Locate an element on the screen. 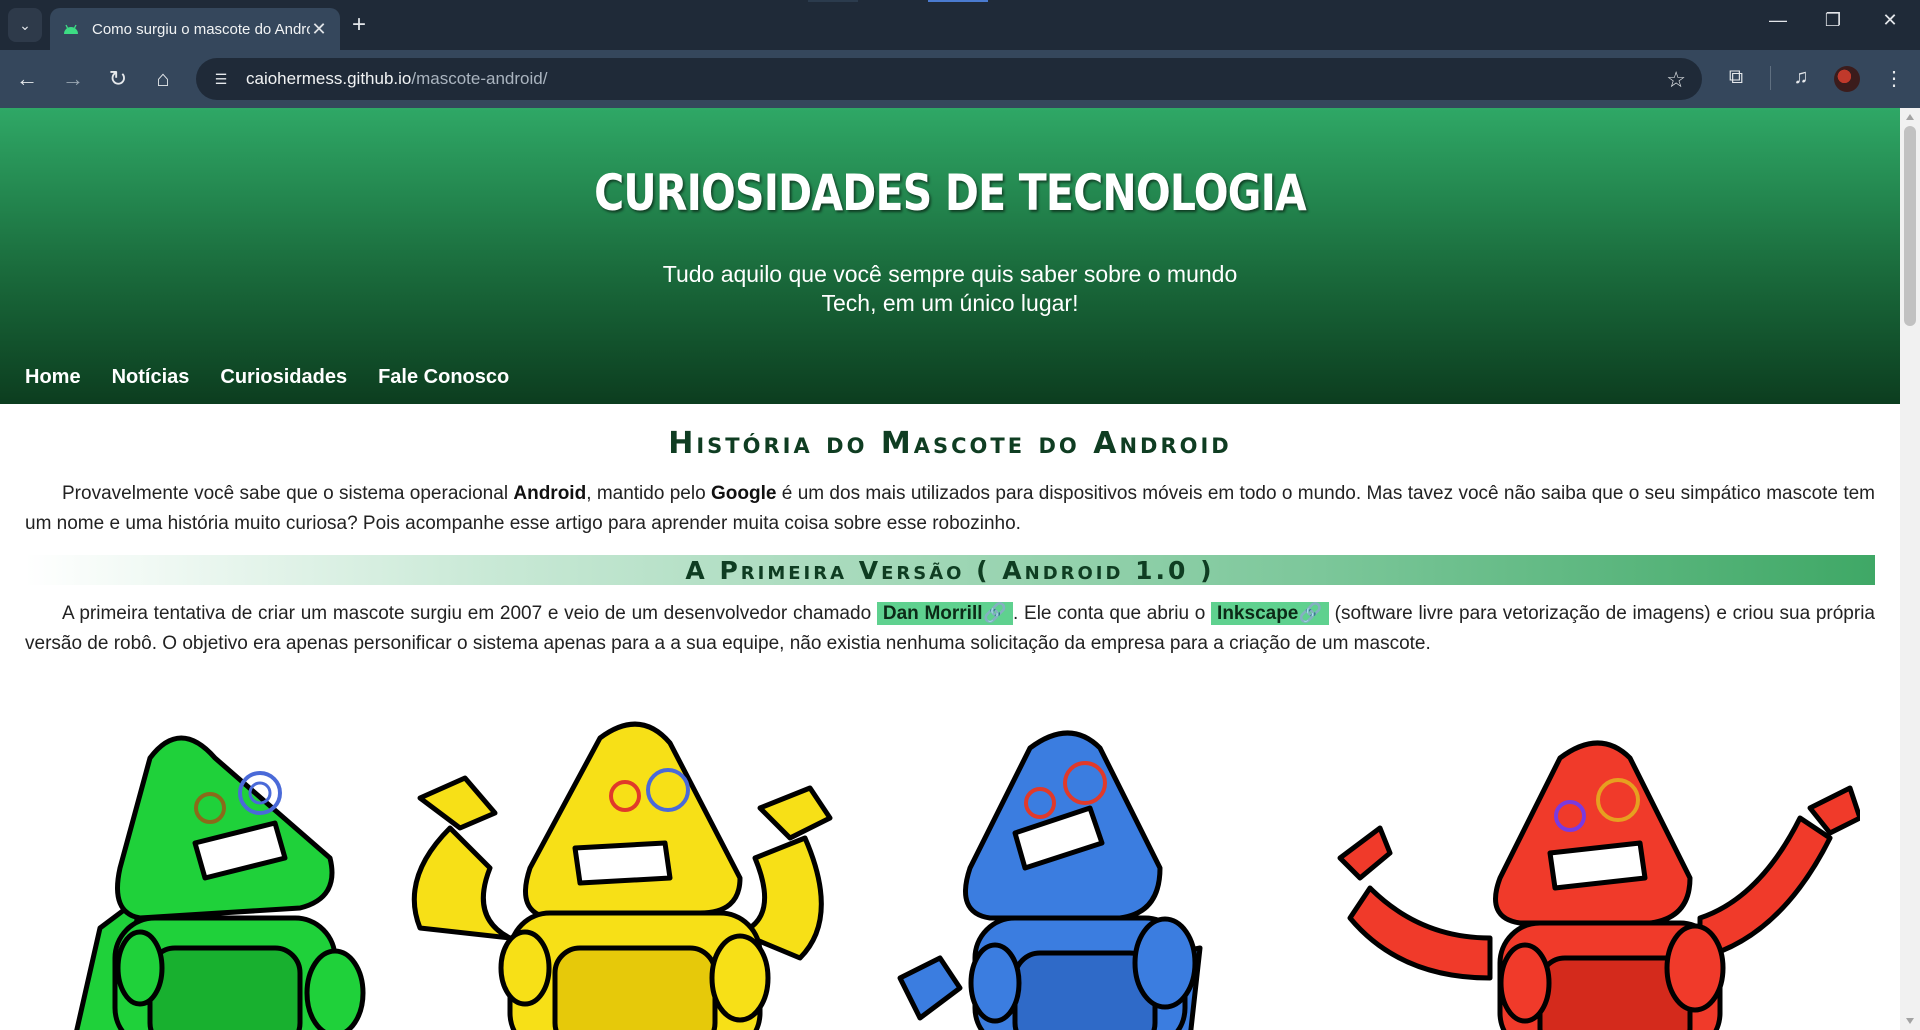 This screenshot has height=1030, width=1920. toolbar-separator is located at coordinates (1770, 78).